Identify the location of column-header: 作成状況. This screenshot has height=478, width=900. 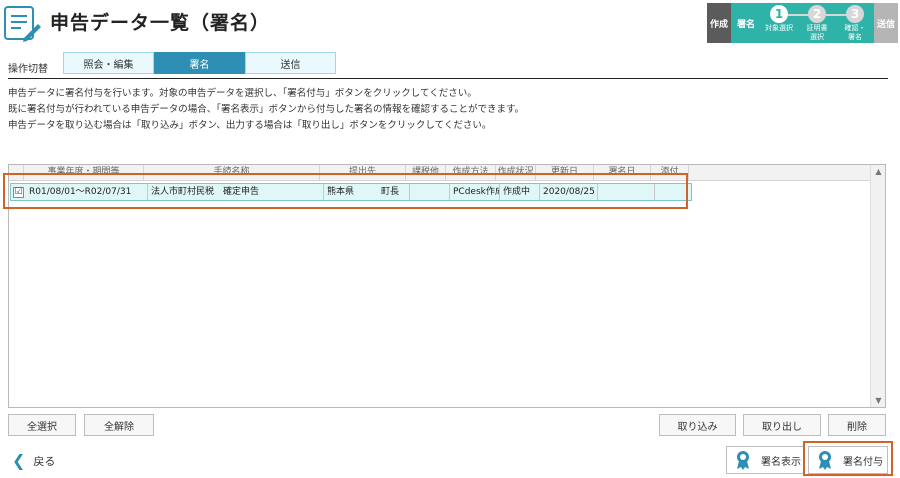
(516, 173).